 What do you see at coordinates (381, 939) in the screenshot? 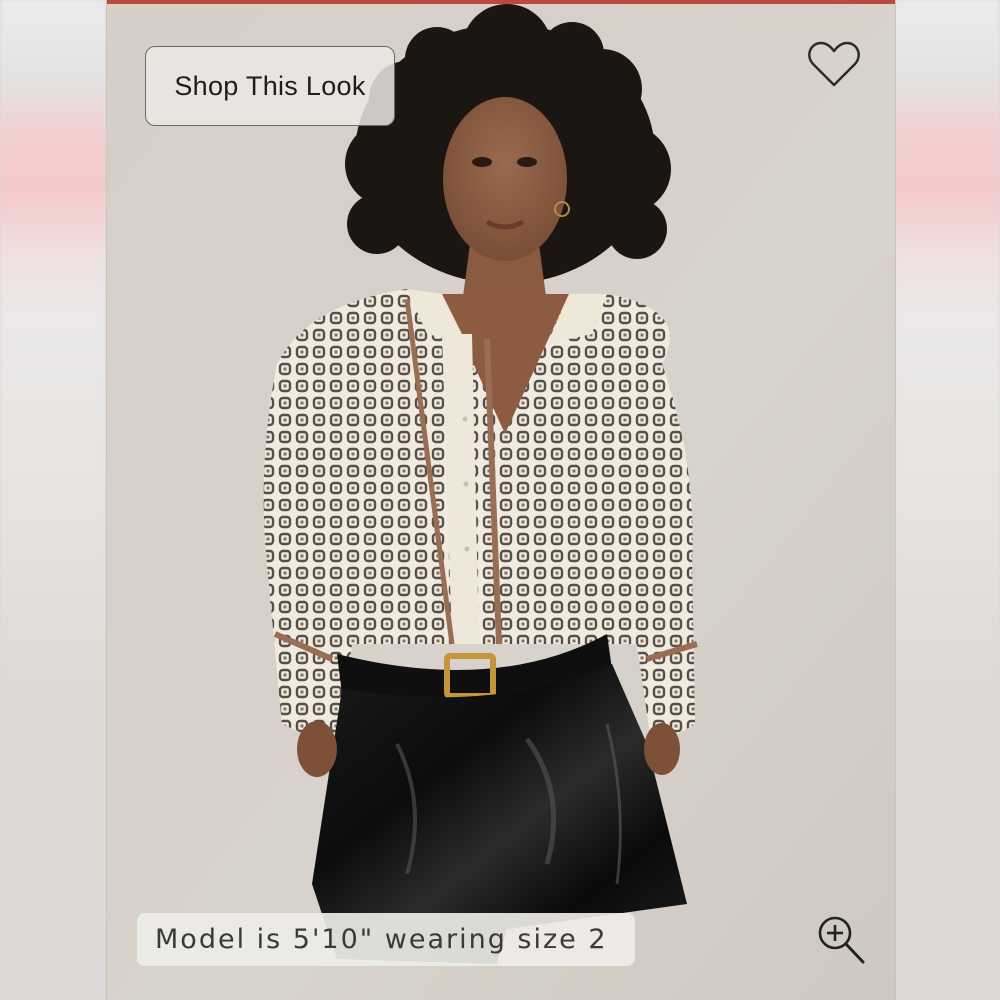
I see `model-info-text: Model is 5'10" wearing size 2` at bounding box center [381, 939].